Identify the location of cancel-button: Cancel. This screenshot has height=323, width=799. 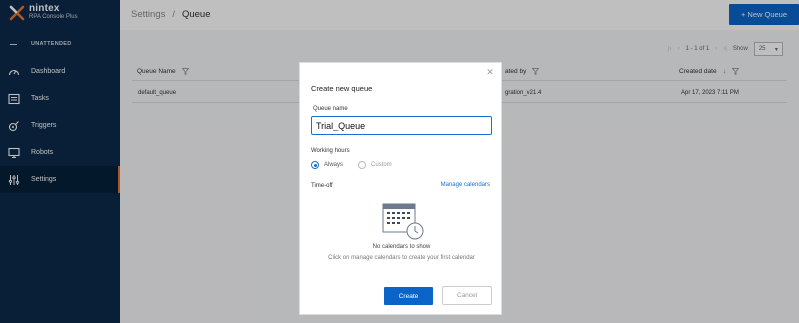
(467, 295).